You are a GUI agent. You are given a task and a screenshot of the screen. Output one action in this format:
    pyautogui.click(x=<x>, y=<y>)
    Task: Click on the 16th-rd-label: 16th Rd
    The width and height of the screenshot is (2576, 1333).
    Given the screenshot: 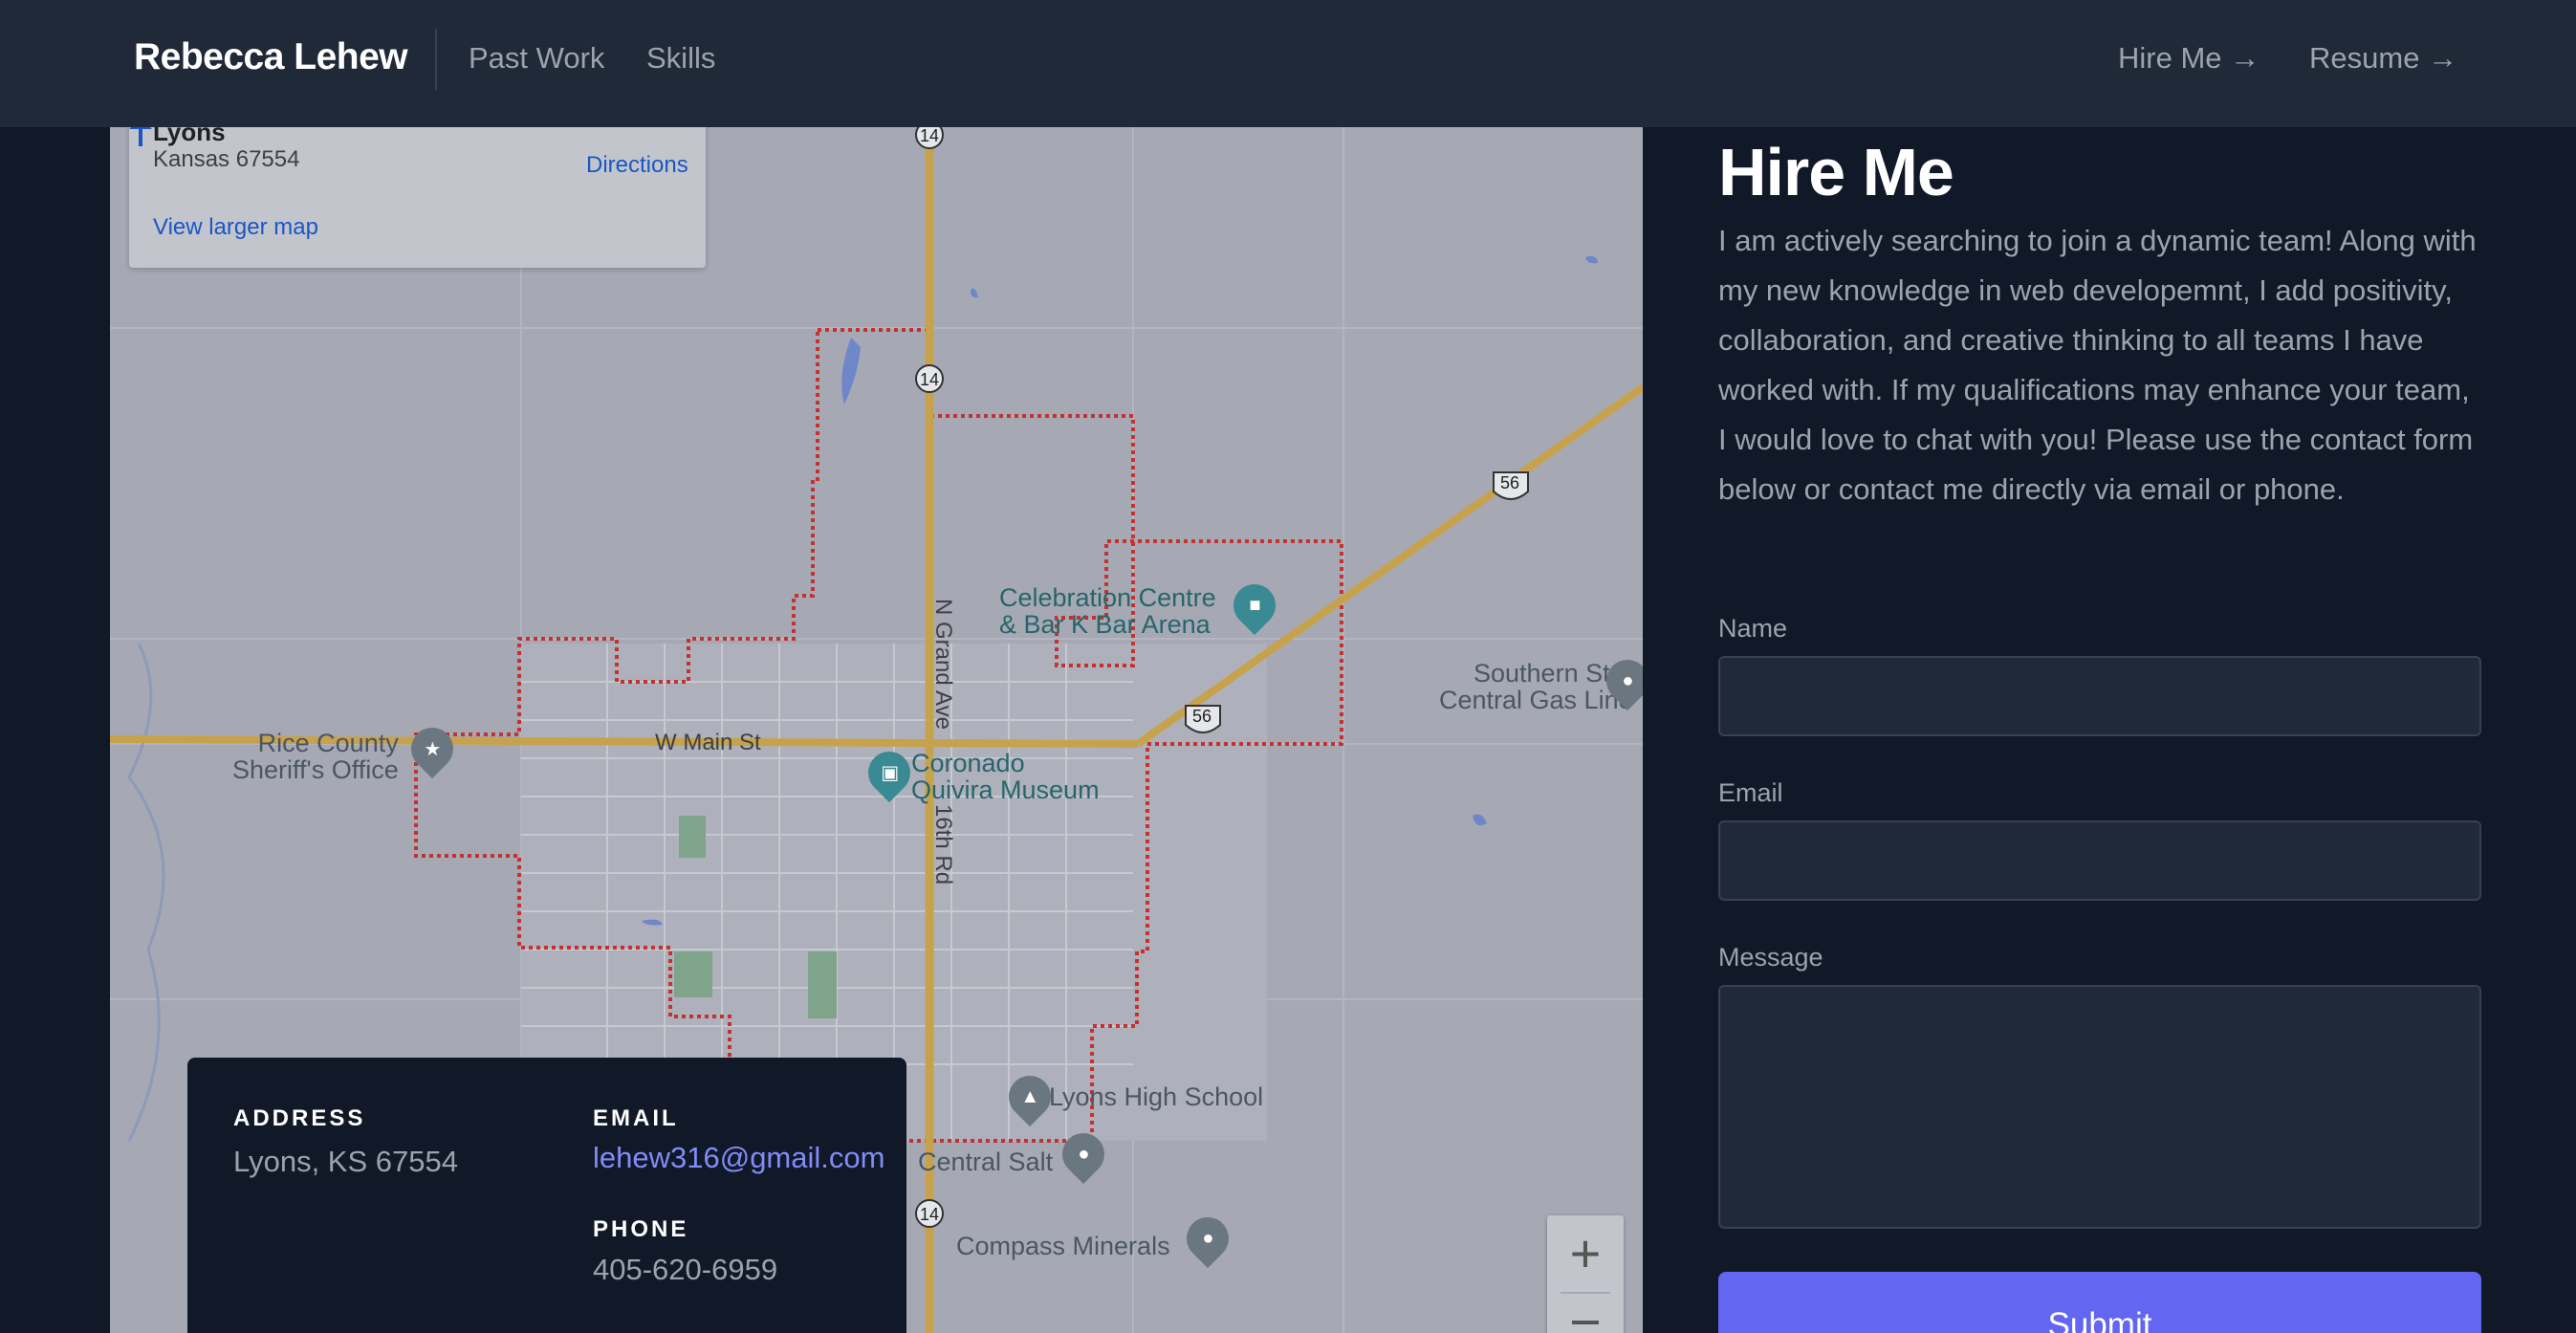 What is the action you would take?
    pyautogui.click(x=943, y=845)
    